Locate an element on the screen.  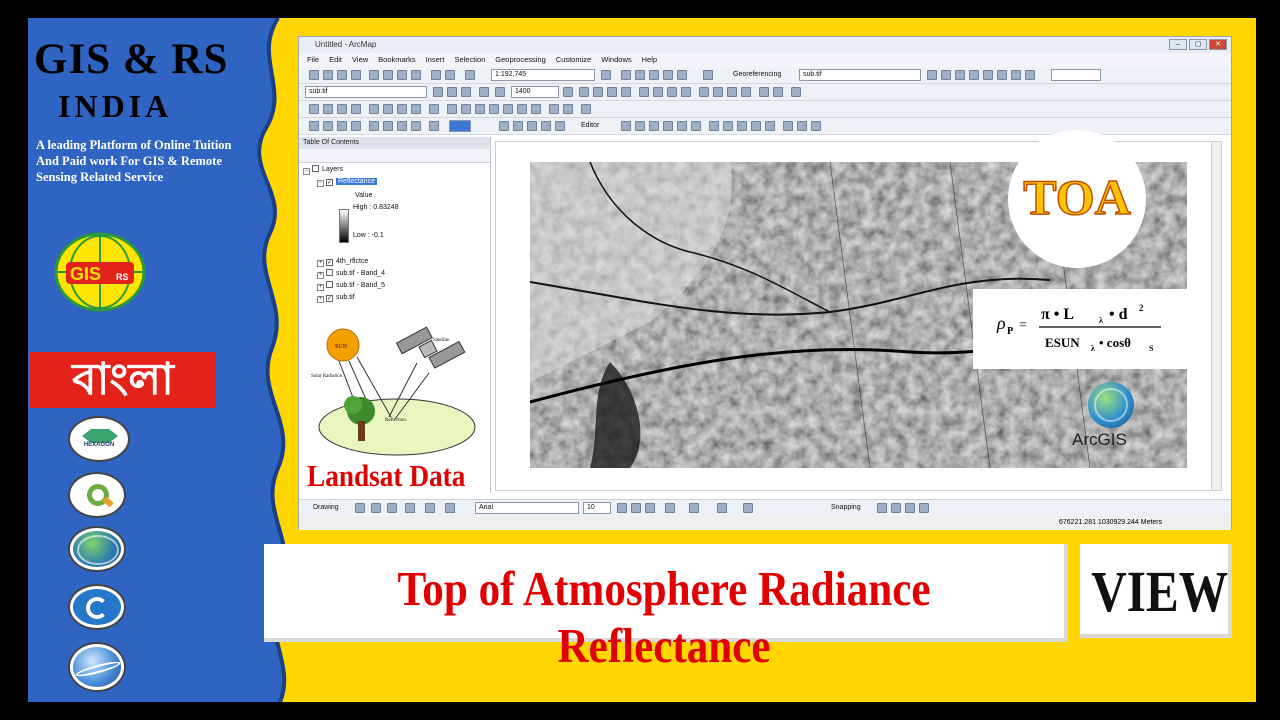
print-icon is located at coordinates (356, 75).